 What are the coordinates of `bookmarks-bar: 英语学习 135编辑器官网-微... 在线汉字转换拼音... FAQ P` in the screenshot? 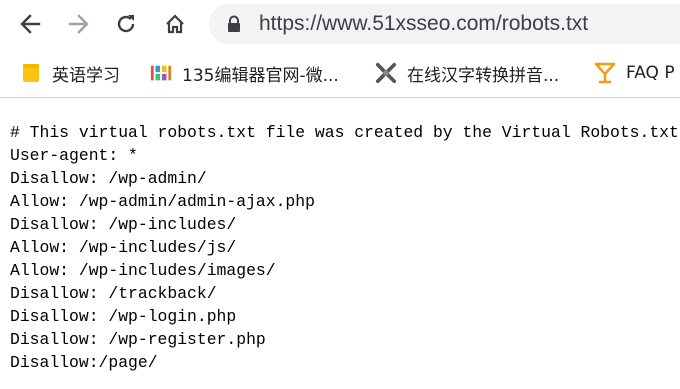 It's located at (340, 73).